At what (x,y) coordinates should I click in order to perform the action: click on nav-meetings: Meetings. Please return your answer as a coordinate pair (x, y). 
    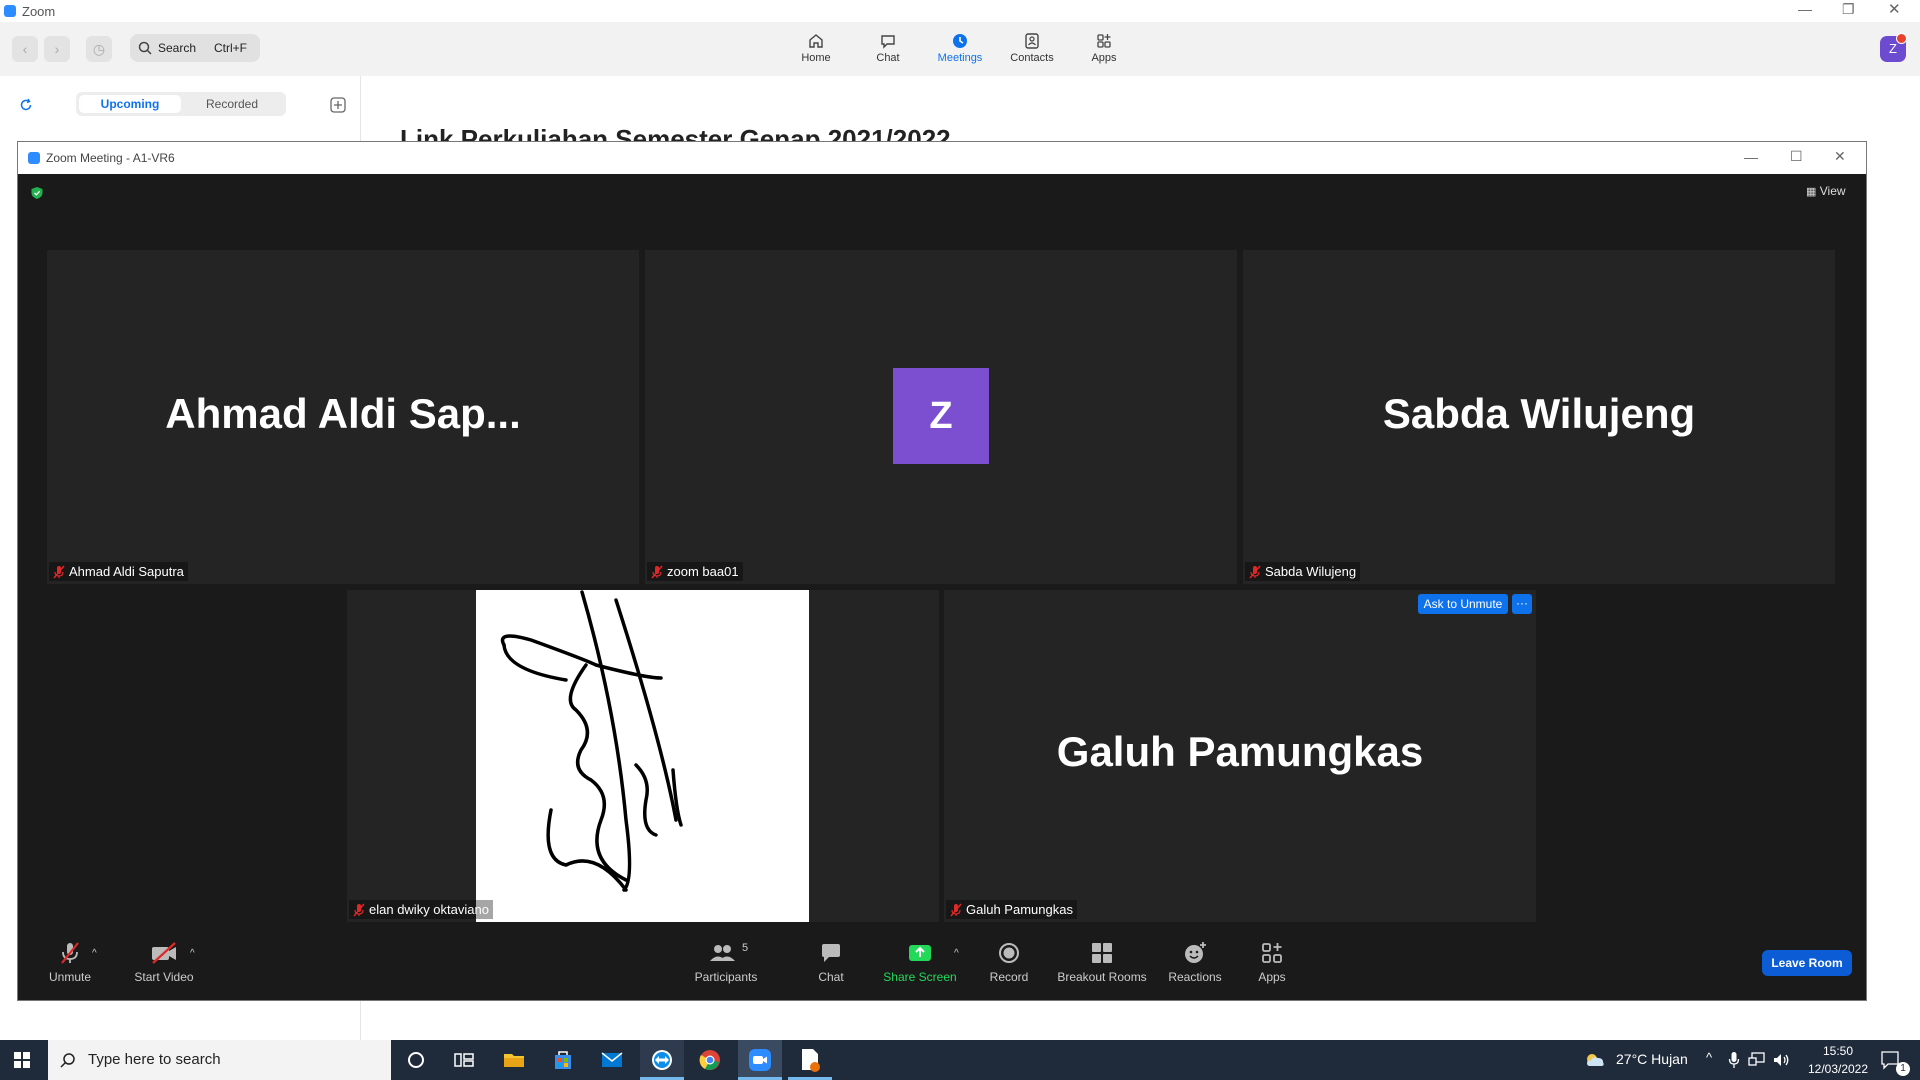
    Looking at the image, I should click on (960, 48).